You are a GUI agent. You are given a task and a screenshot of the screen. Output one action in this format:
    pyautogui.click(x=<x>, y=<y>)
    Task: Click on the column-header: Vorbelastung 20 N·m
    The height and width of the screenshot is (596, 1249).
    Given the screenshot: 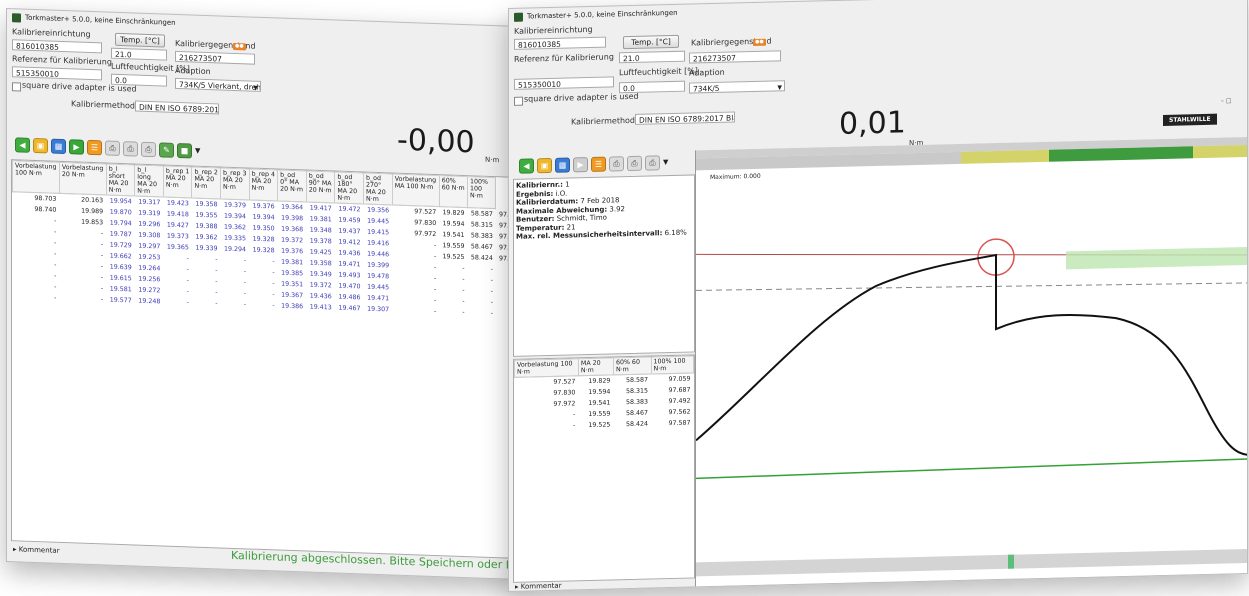 What is the action you would take?
    pyautogui.click(x=83, y=178)
    